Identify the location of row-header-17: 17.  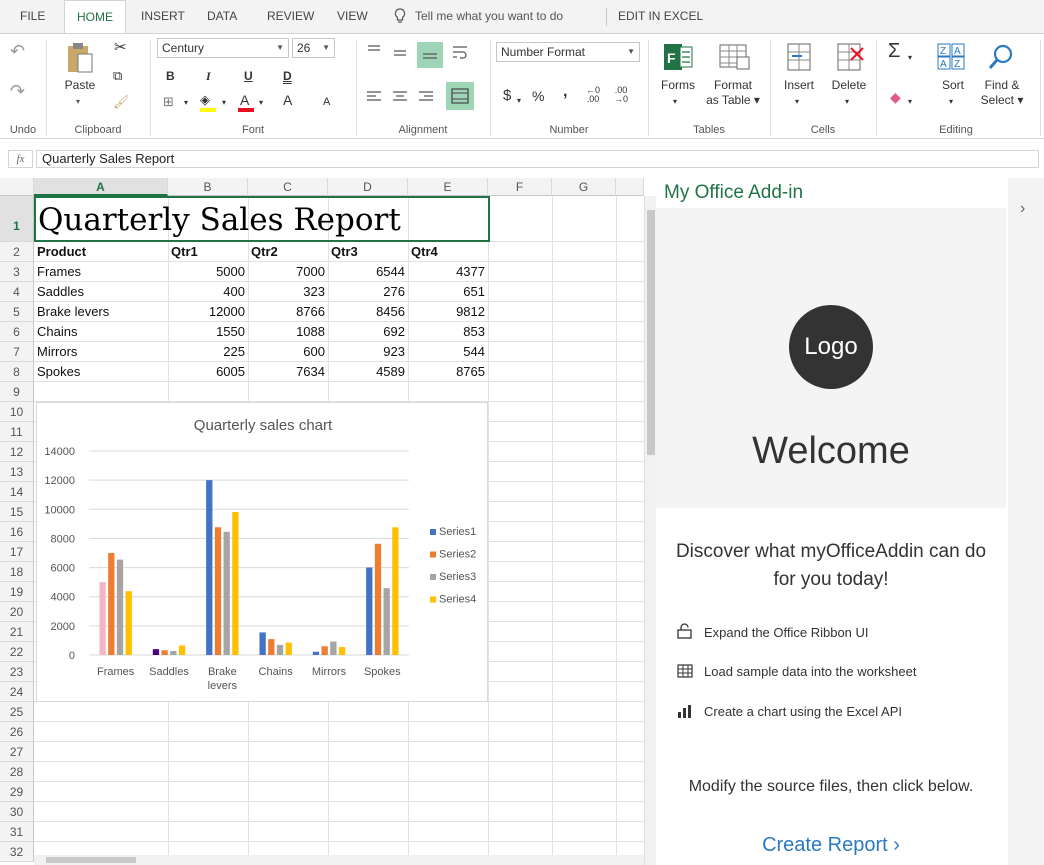
(17, 552).